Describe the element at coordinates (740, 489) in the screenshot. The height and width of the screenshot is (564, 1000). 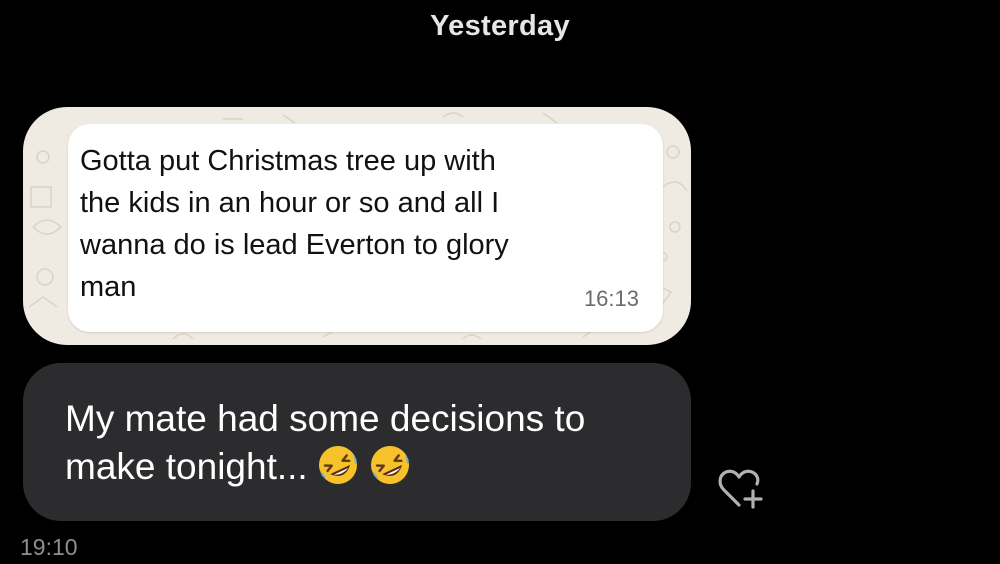
I see `heart-plus-icon` at that location.